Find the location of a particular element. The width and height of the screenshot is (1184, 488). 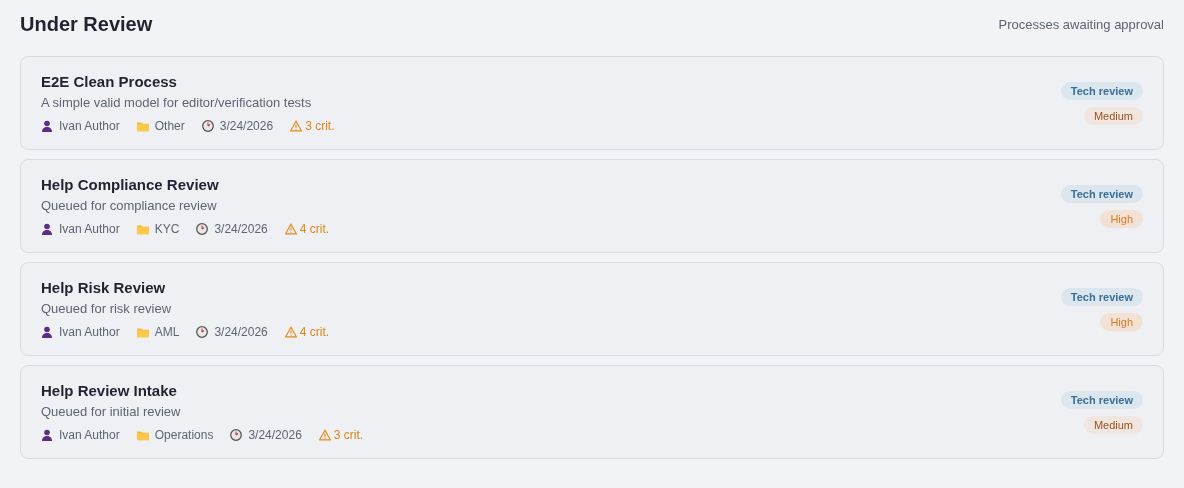

process-name: Help Compliance Review is located at coordinates (130, 185).